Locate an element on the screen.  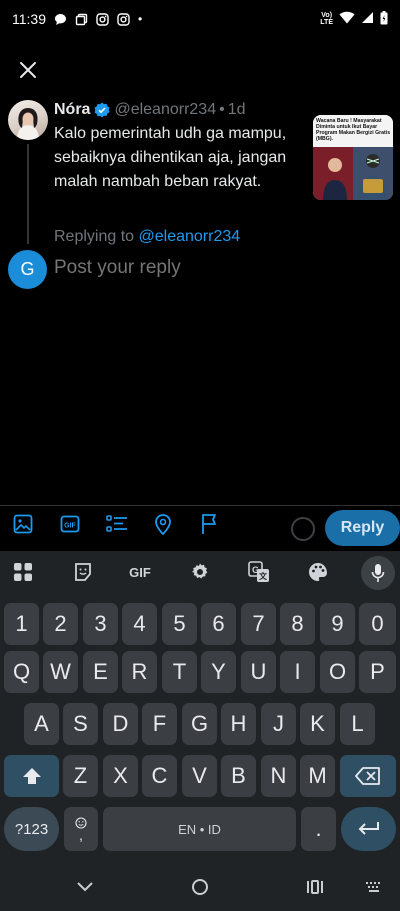
replying-mention-link: @eleanorr234 is located at coordinates (190, 236).